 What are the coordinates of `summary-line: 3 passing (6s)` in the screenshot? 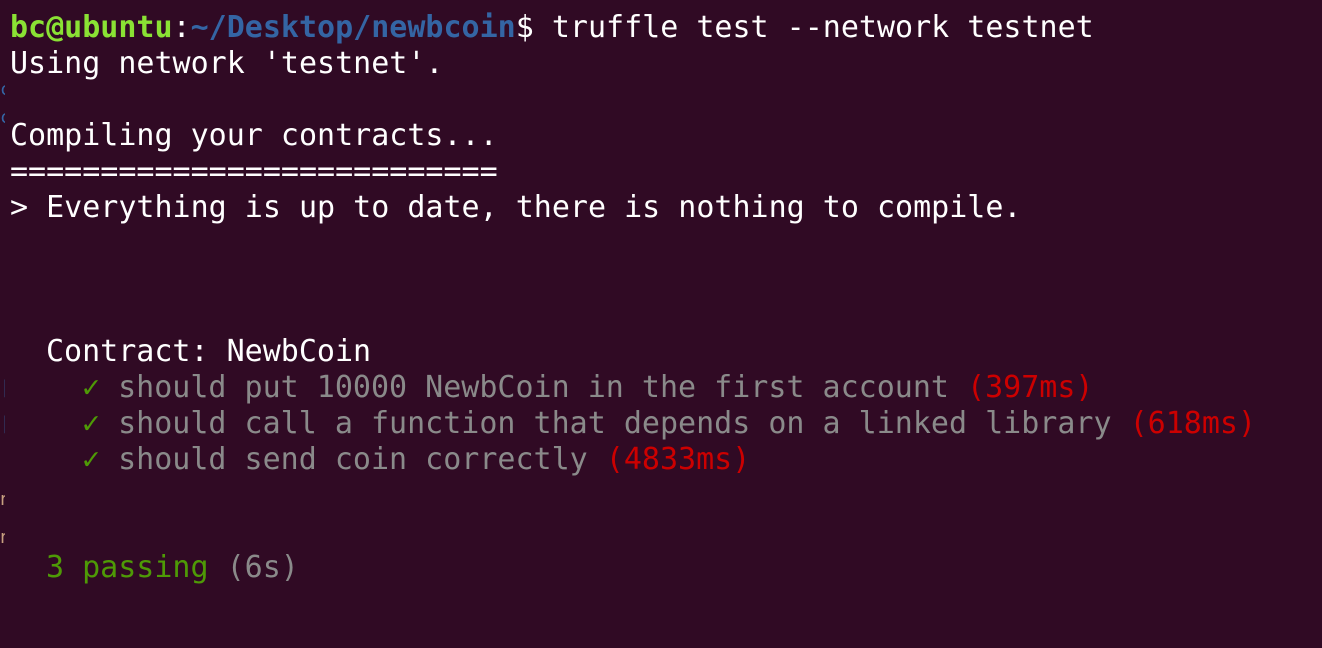 It's located at (660, 568).